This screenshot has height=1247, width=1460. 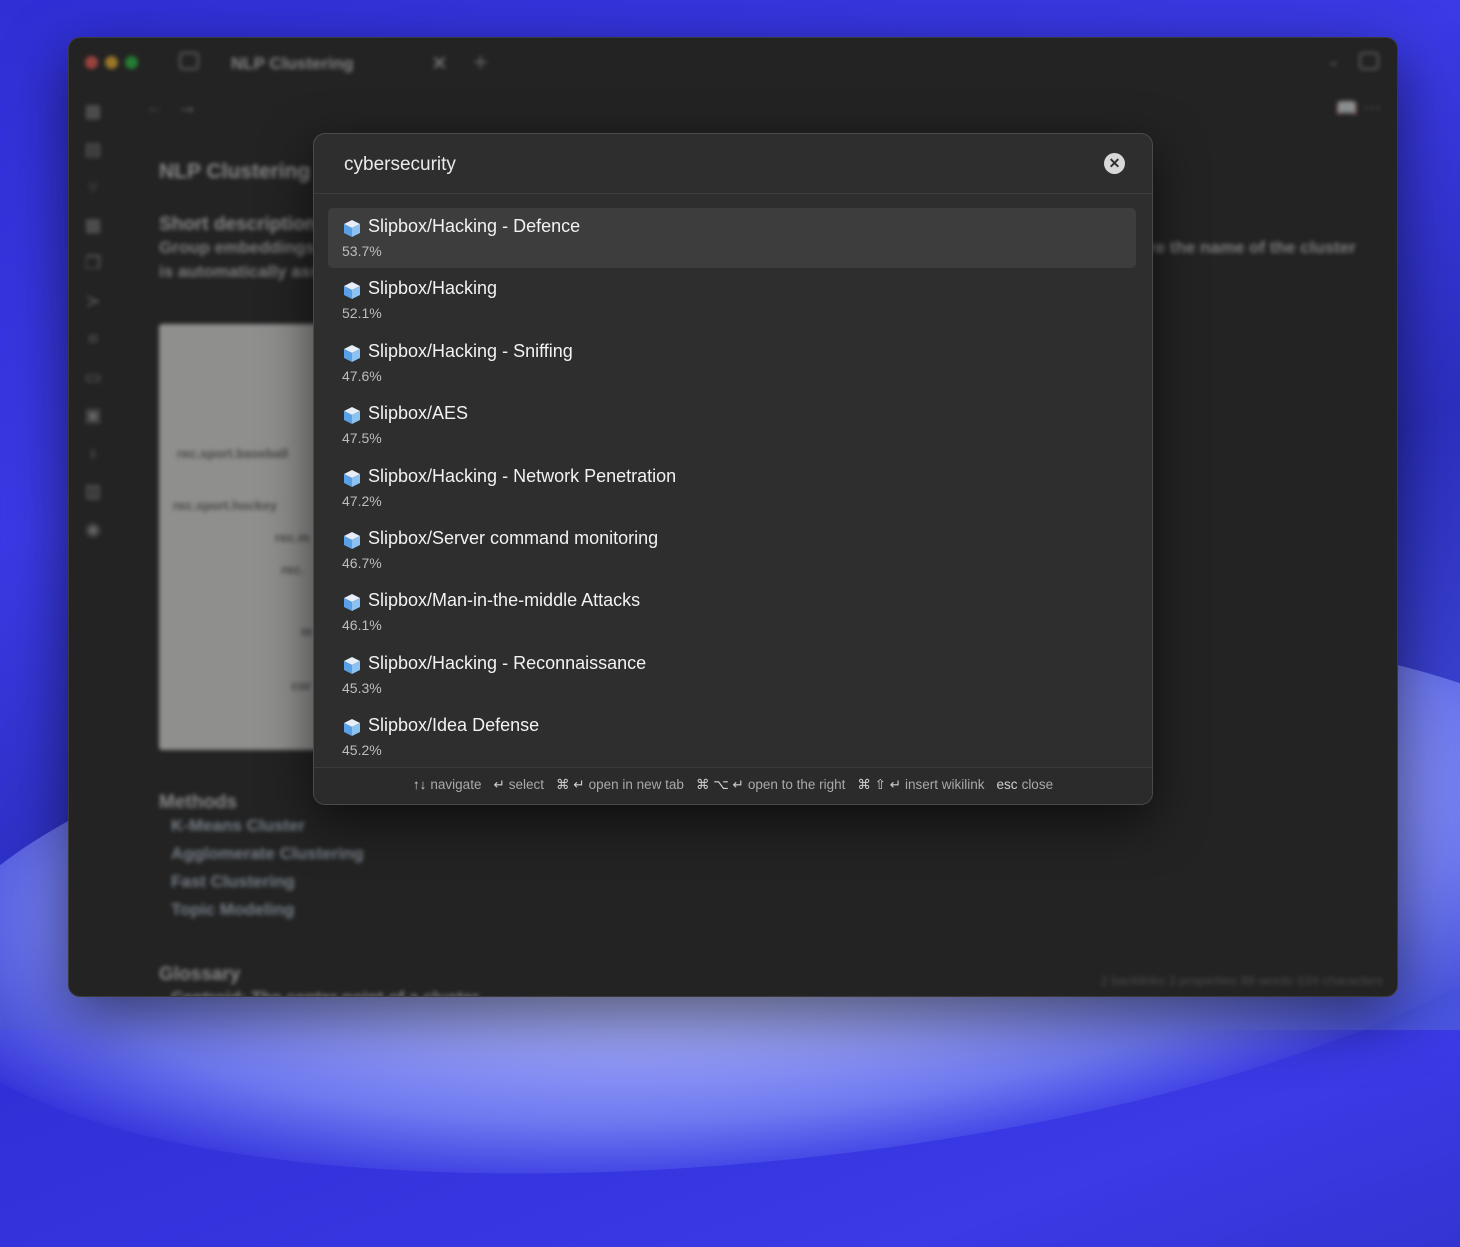 What do you see at coordinates (732, 238) in the screenshot?
I see `search-result-item: Slipbox/Hacking - Defence 53.7%` at bounding box center [732, 238].